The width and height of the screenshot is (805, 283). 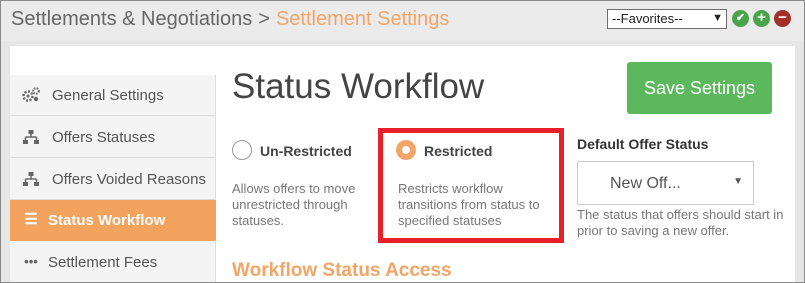 I want to click on save-settings-button: Save Settings, so click(x=699, y=88).